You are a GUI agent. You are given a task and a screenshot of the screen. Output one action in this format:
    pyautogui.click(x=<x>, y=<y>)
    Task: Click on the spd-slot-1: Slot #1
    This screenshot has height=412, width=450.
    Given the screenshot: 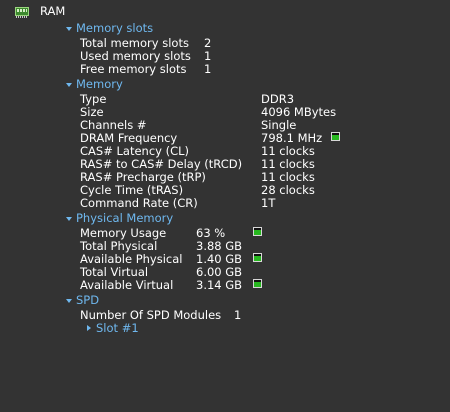 What is the action you would take?
    pyautogui.click(x=117, y=328)
    